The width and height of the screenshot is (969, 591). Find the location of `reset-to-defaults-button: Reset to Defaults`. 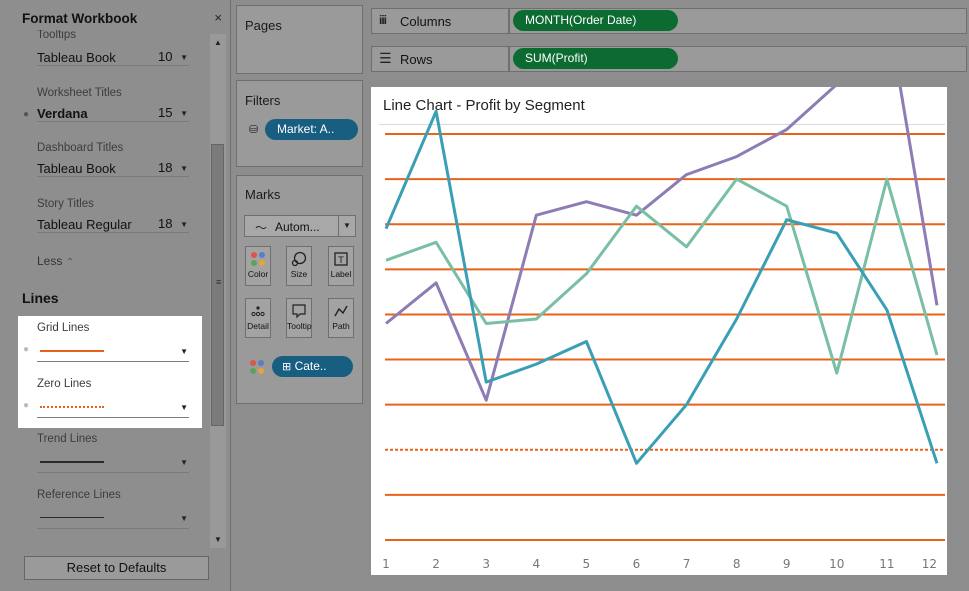

reset-to-defaults-button: Reset to Defaults is located at coordinates (116, 568).